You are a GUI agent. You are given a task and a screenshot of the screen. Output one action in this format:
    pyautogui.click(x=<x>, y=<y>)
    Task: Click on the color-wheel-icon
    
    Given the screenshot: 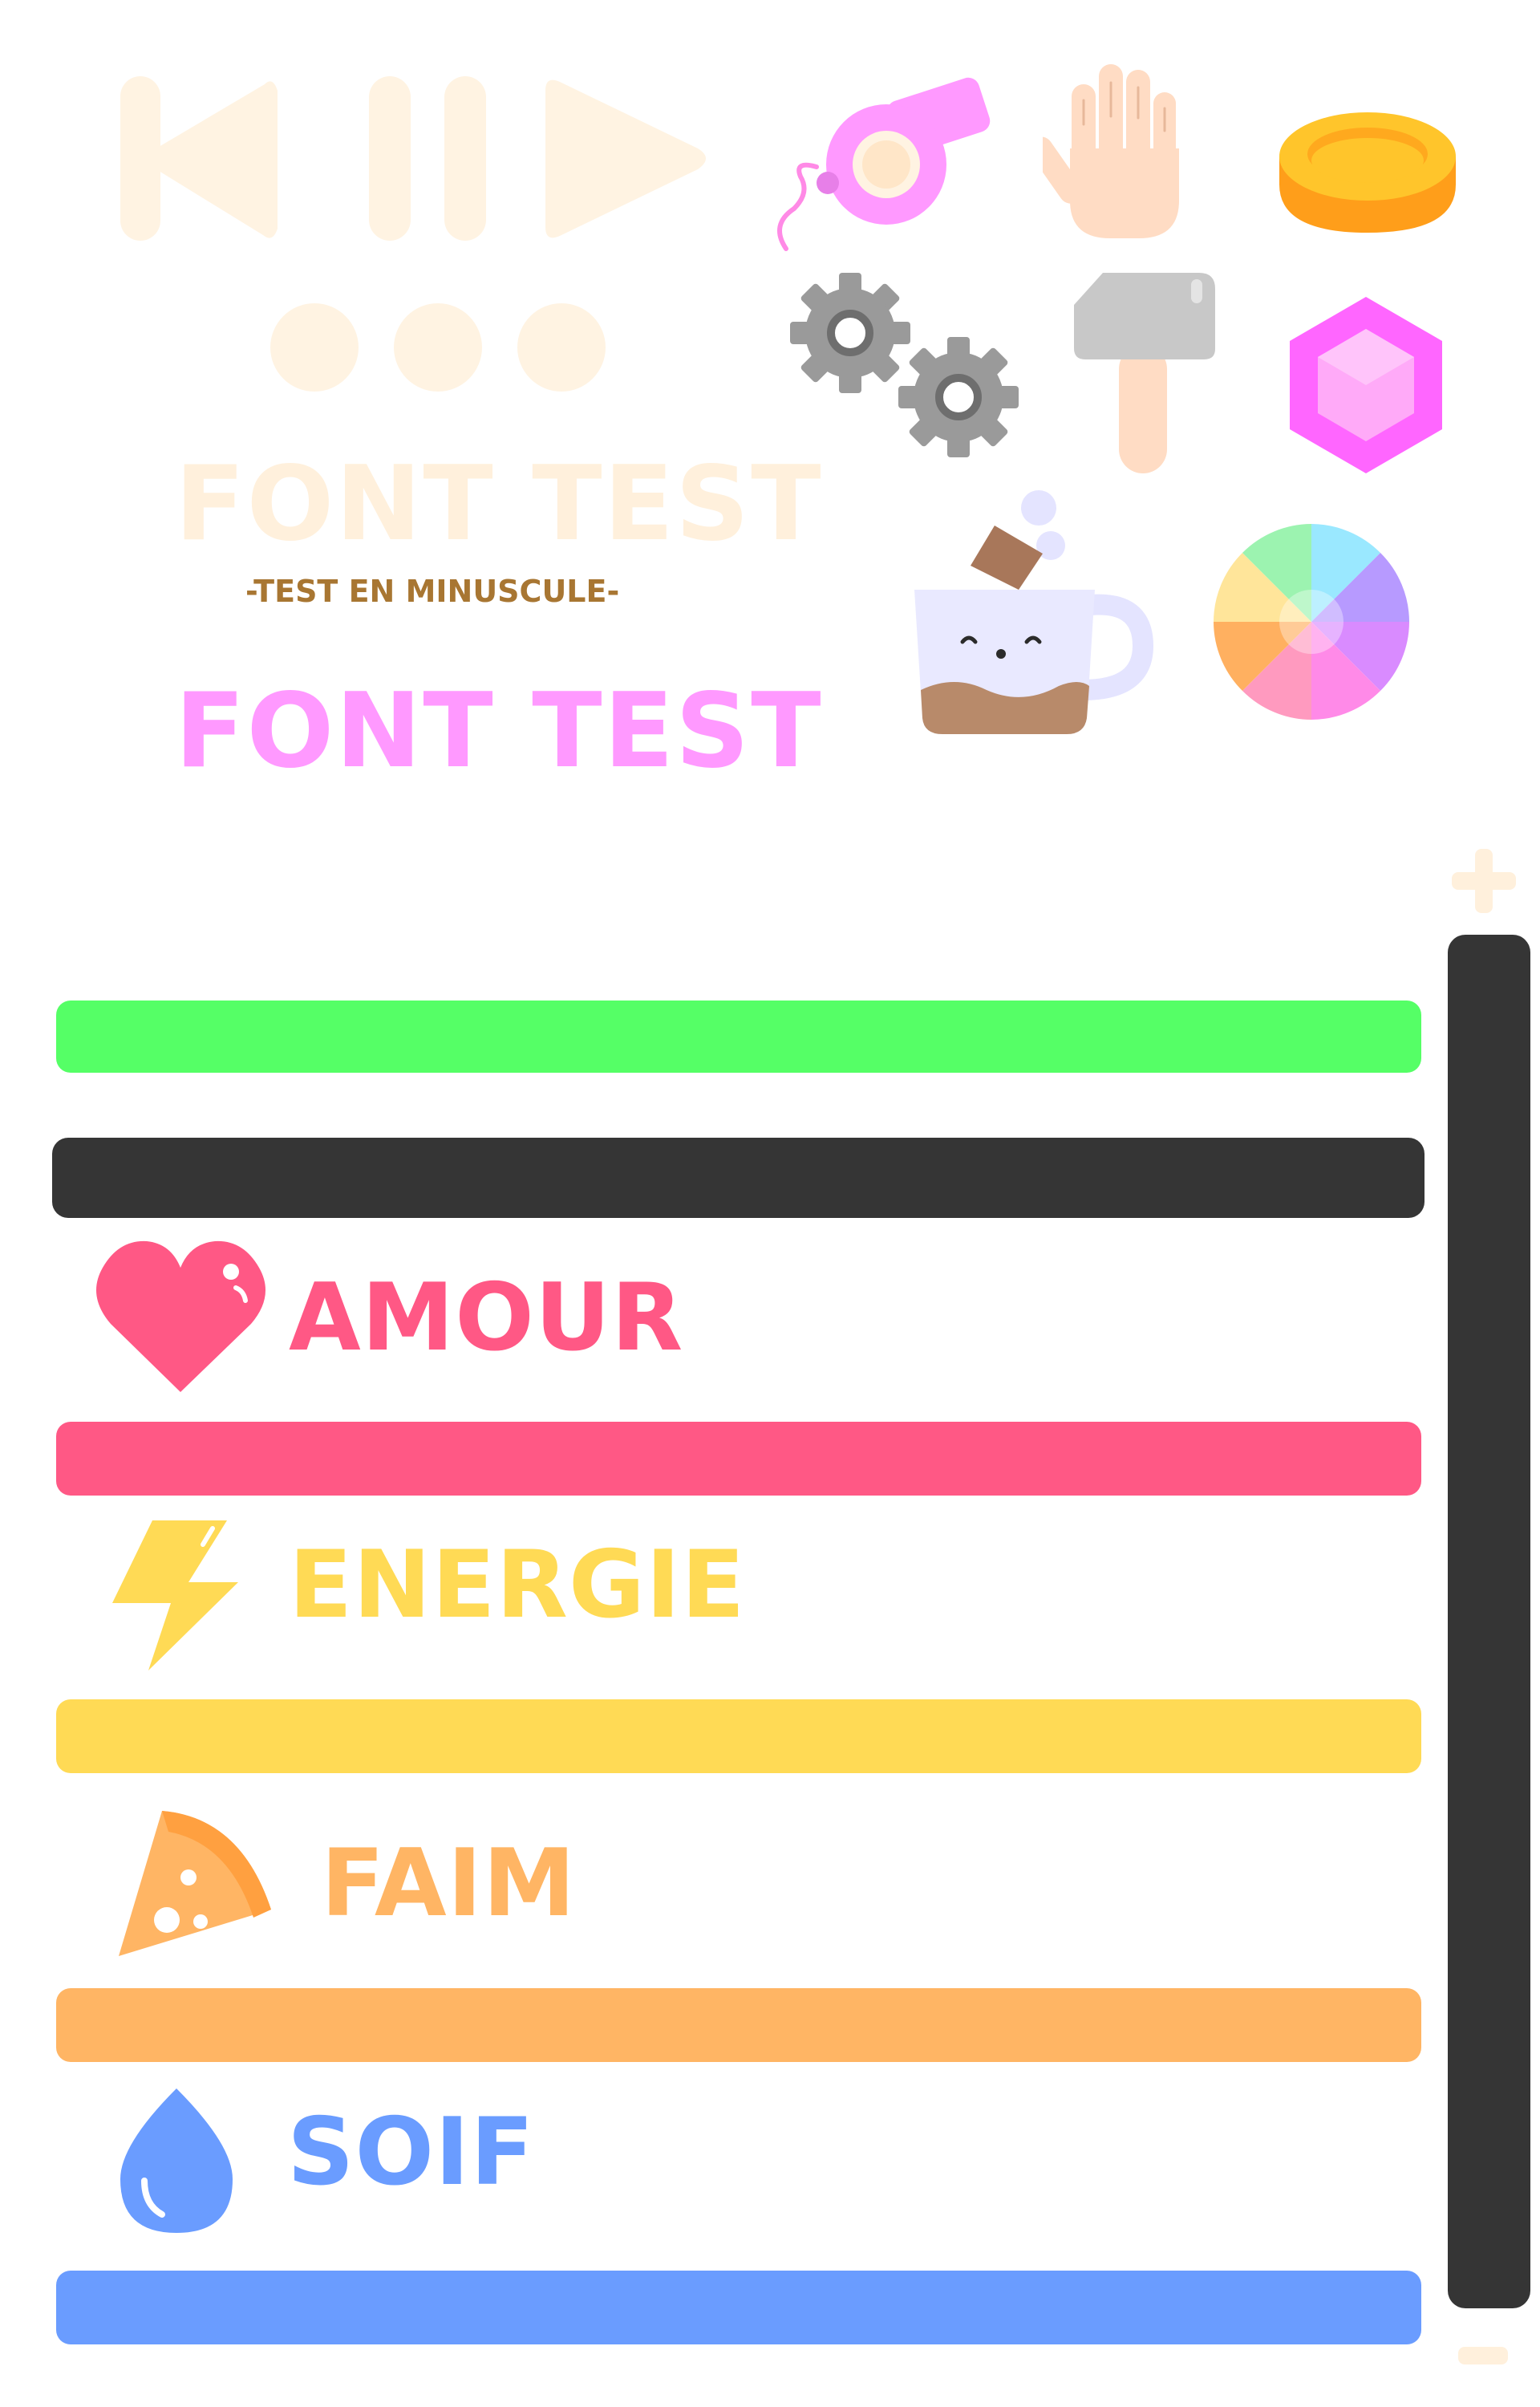 What is the action you would take?
    pyautogui.click(x=1311, y=622)
    